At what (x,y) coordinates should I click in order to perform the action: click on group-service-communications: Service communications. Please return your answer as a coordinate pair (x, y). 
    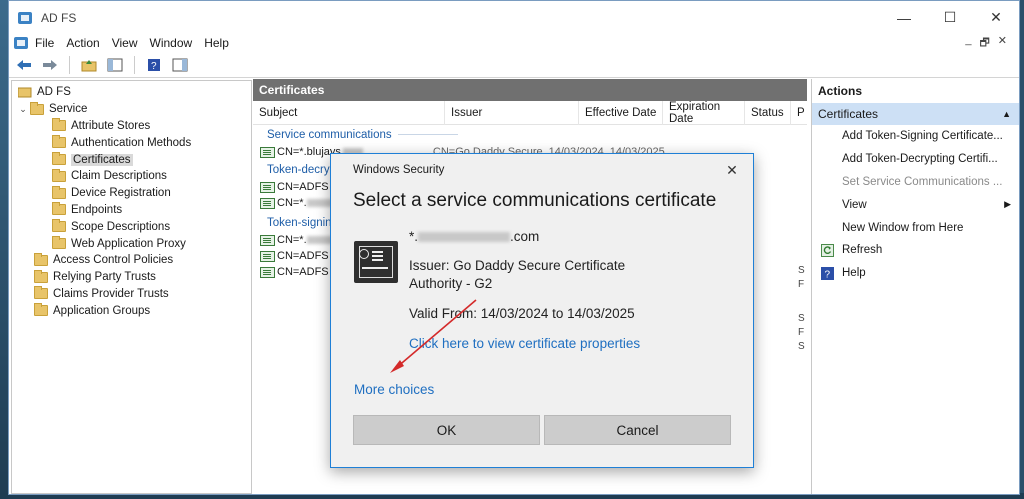
    Looking at the image, I should click on (530, 134).